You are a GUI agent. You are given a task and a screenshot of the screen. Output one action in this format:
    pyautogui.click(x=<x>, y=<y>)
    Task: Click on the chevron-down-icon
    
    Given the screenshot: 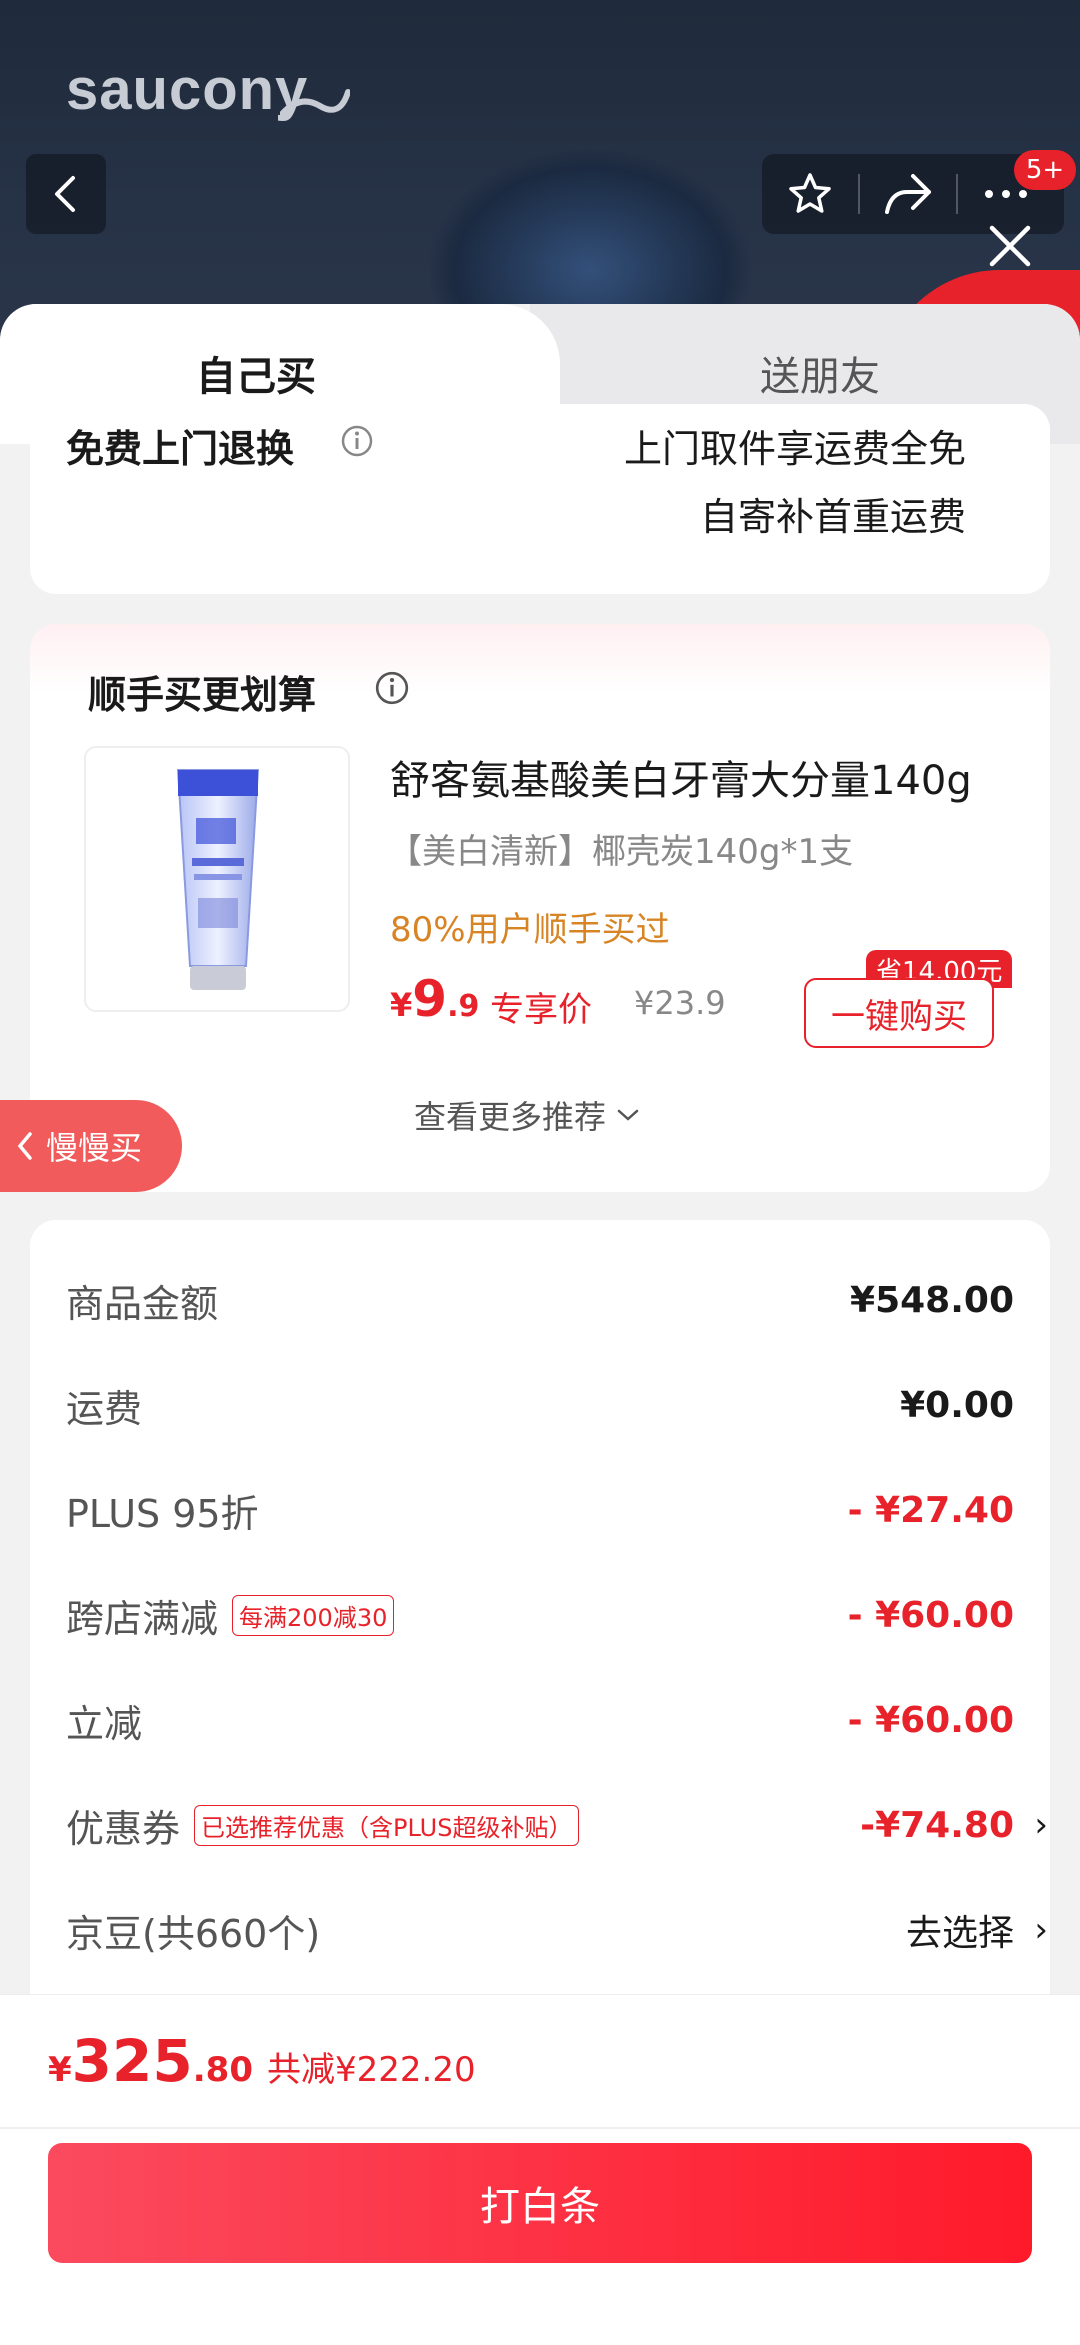 What is the action you would take?
    pyautogui.click(x=628, y=1115)
    